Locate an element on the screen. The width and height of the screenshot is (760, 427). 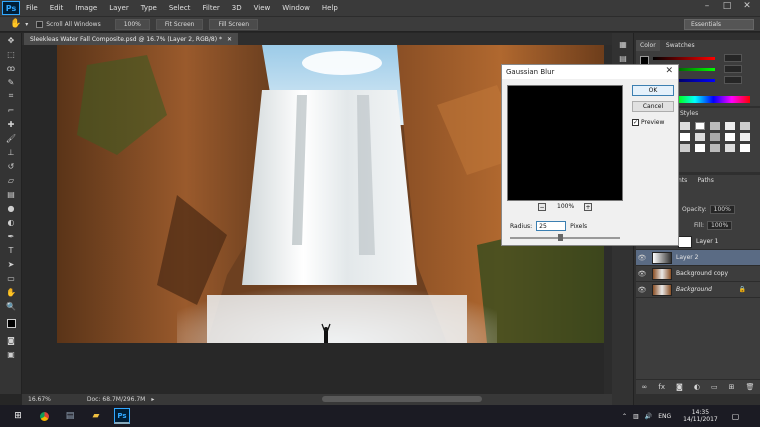
link-layers-icon: ∞ is located at coordinates (645, 387).